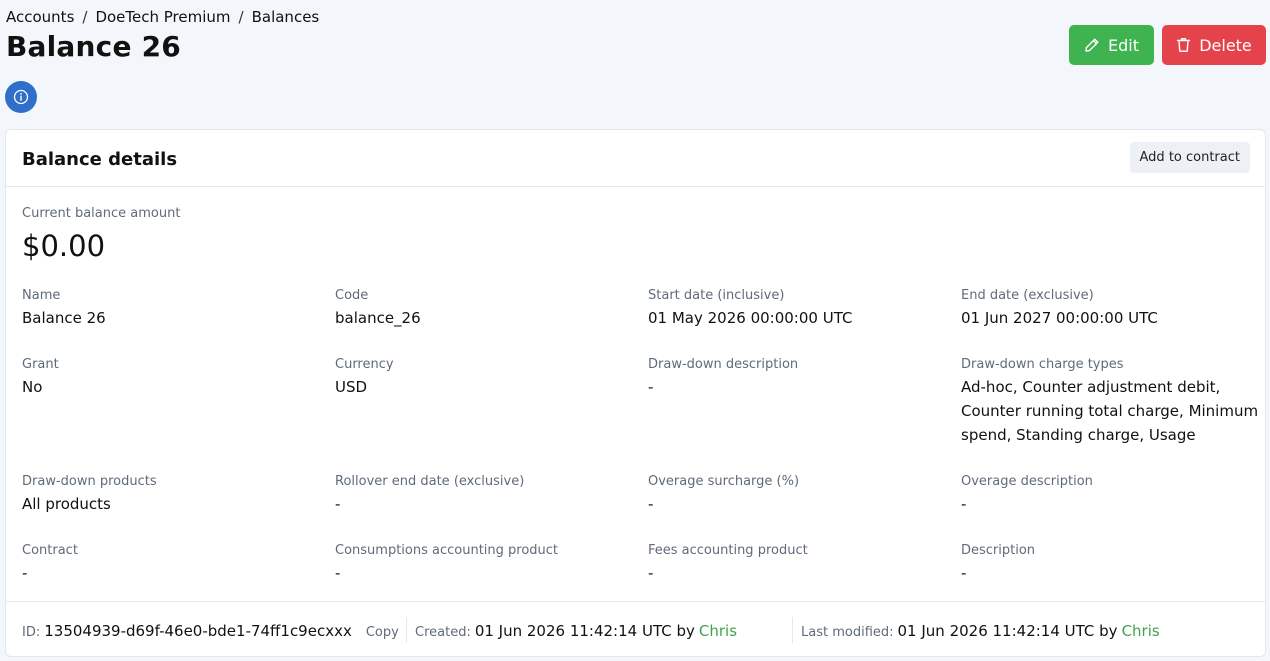  Describe the element at coordinates (1123, 45) in the screenshot. I see `edit-button-label: Edit` at that location.